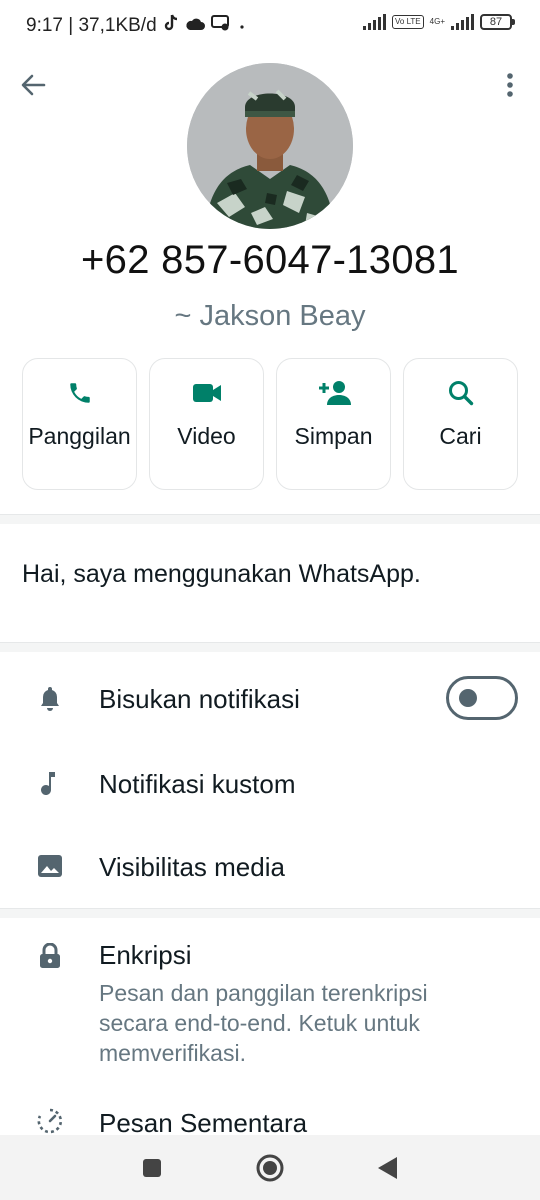 Image resolution: width=540 pixels, height=1200 pixels. What do you see at coordinates (334, 393) in the screenshot?
I see `add-person-icon` at bounding box center [334, 393].